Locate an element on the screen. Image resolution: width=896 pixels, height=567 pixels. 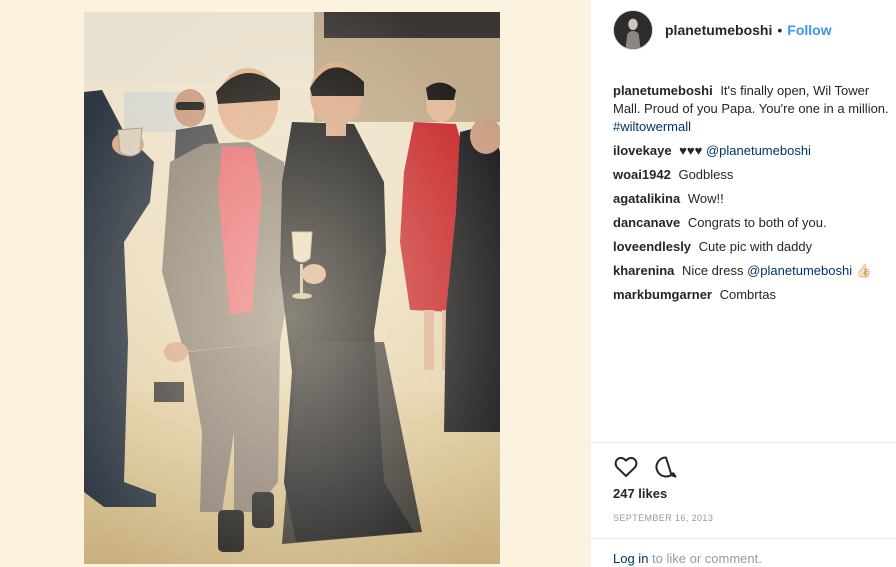
comment-username: kharenina is located at coordinates (643, 270).